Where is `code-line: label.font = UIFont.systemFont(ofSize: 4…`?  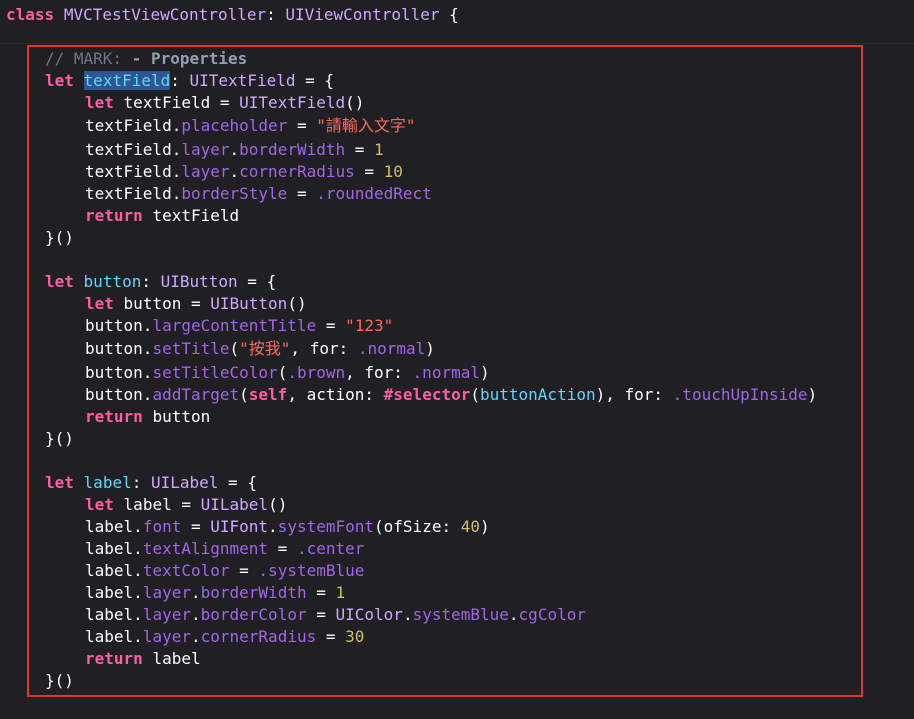
code-line: label.font = UIFont.systemFont(ofSize: 4… is located at coordinates (287, 526).